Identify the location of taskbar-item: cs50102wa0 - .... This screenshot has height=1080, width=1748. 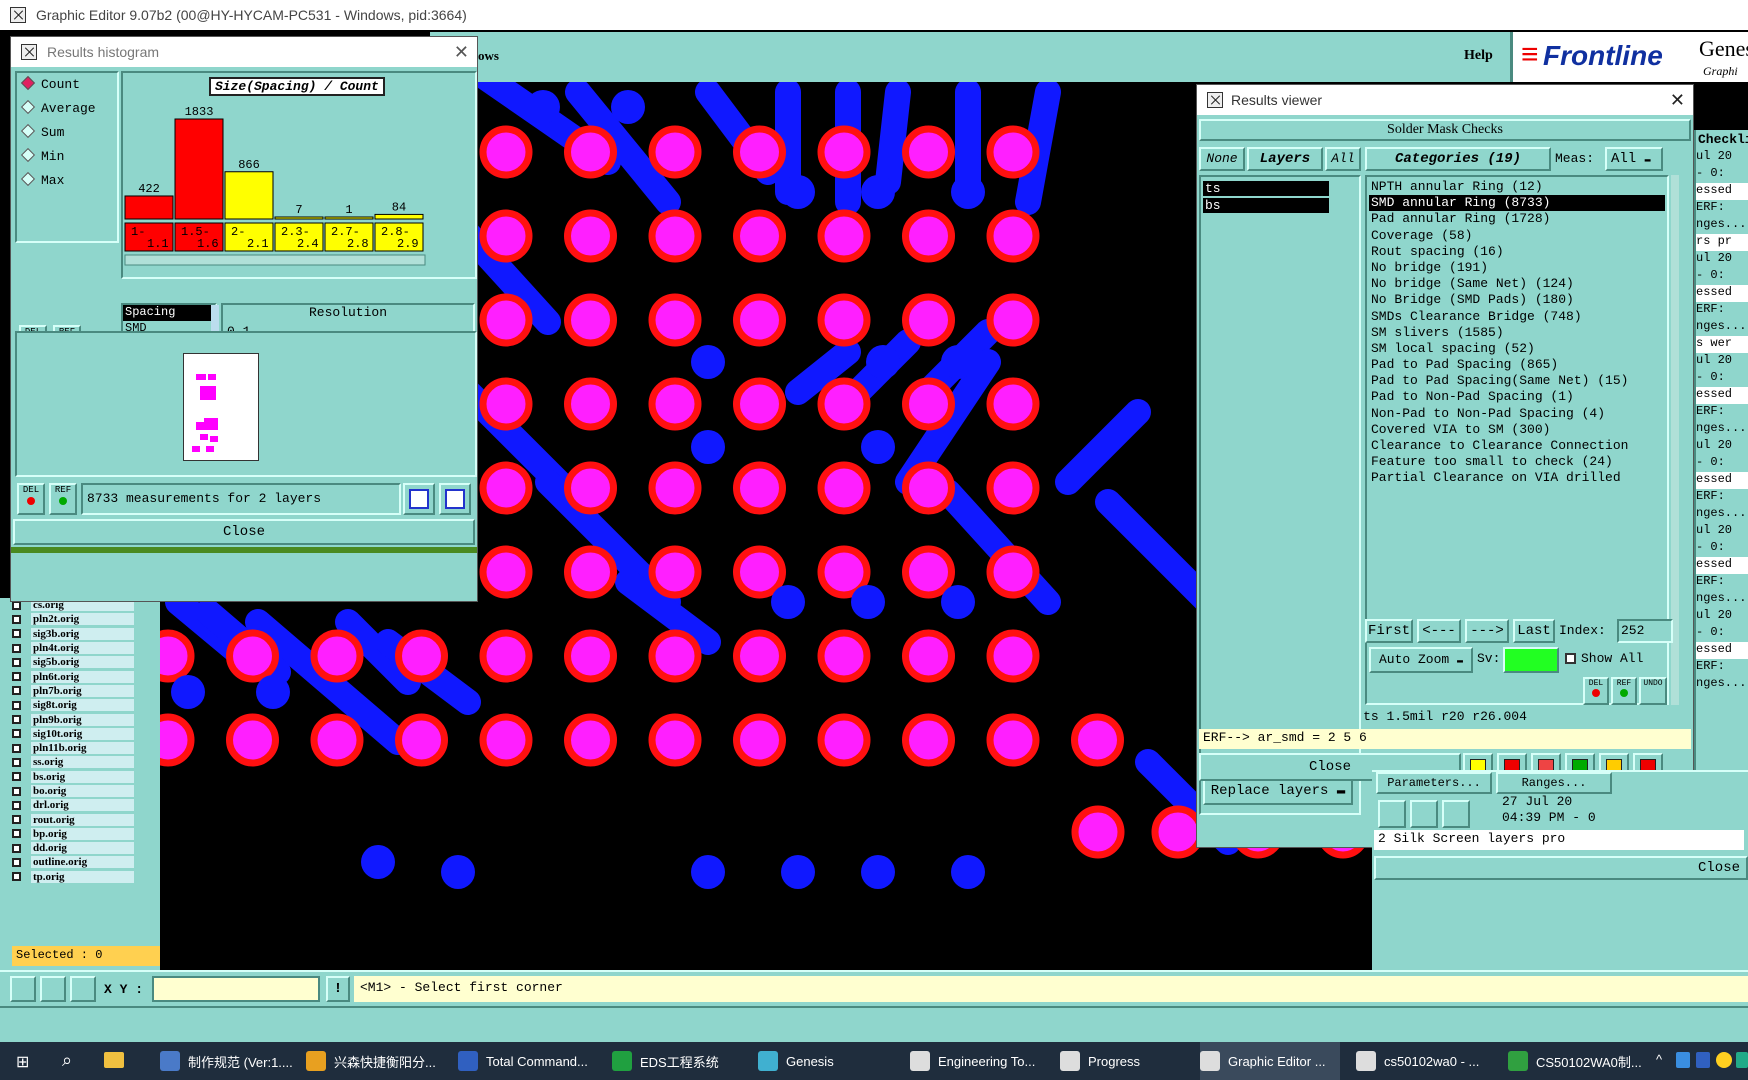
(1426, 1061).